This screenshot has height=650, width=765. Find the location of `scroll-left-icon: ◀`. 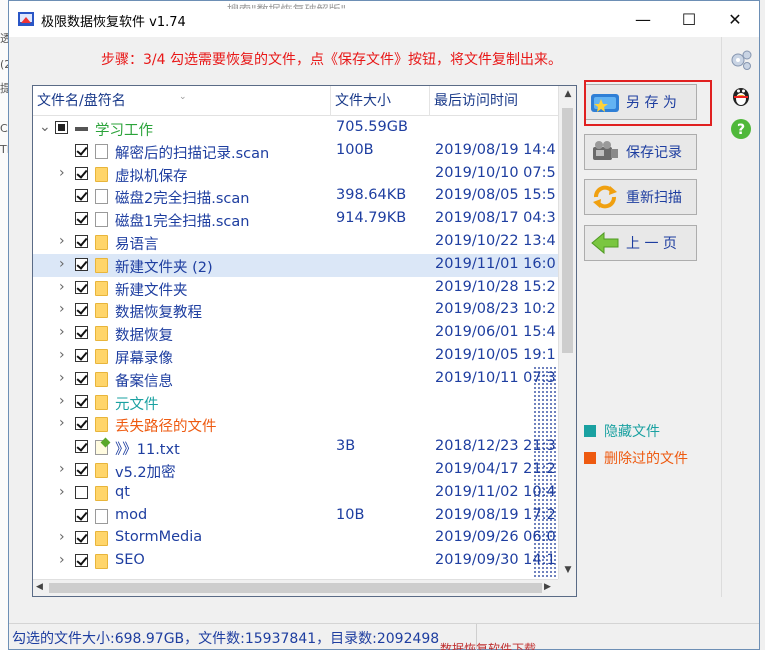

scroll-left-icon: ◀ is located at coordinates (42, 587).